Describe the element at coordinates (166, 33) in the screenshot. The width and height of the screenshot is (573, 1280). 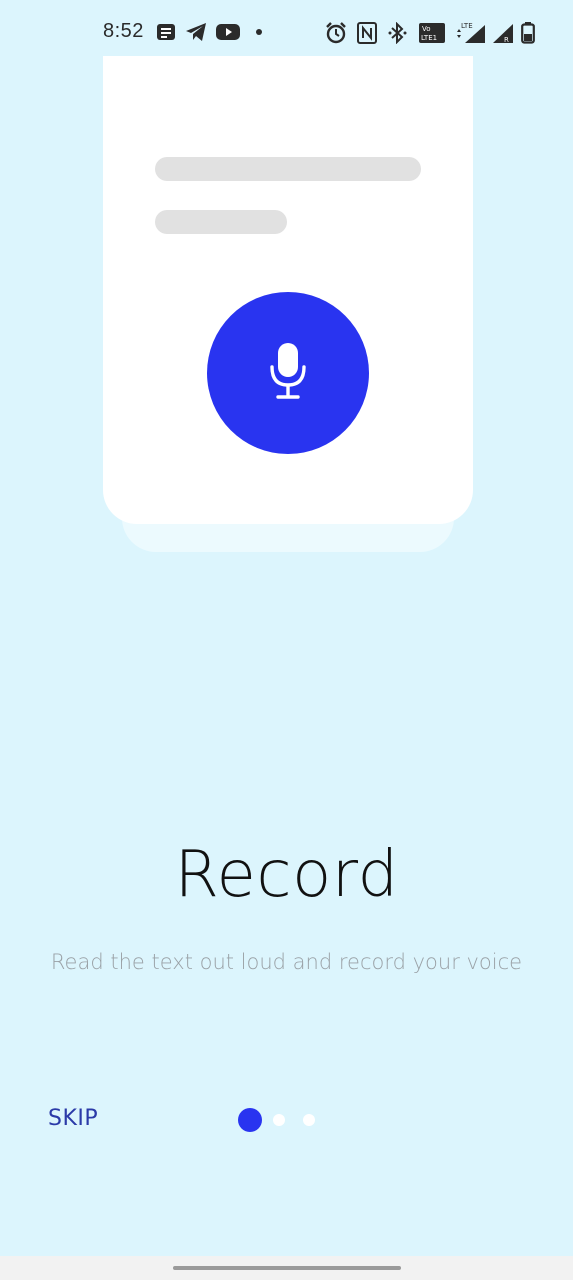
I see `message-icon` at that location.